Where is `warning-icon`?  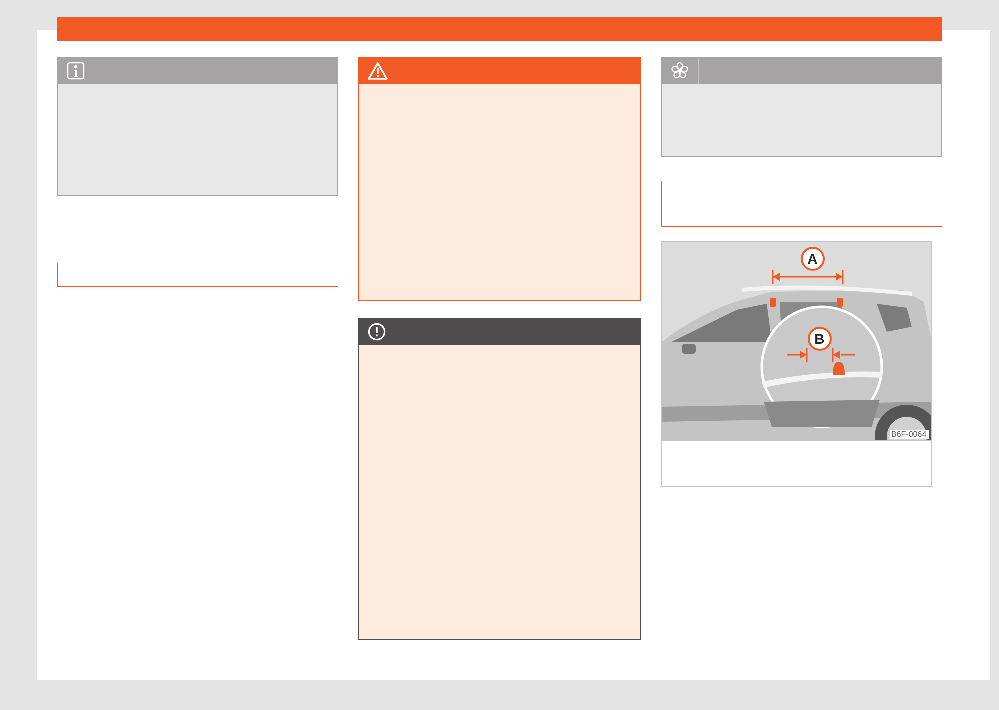
warning-icon is located at coordinates (378, 71).